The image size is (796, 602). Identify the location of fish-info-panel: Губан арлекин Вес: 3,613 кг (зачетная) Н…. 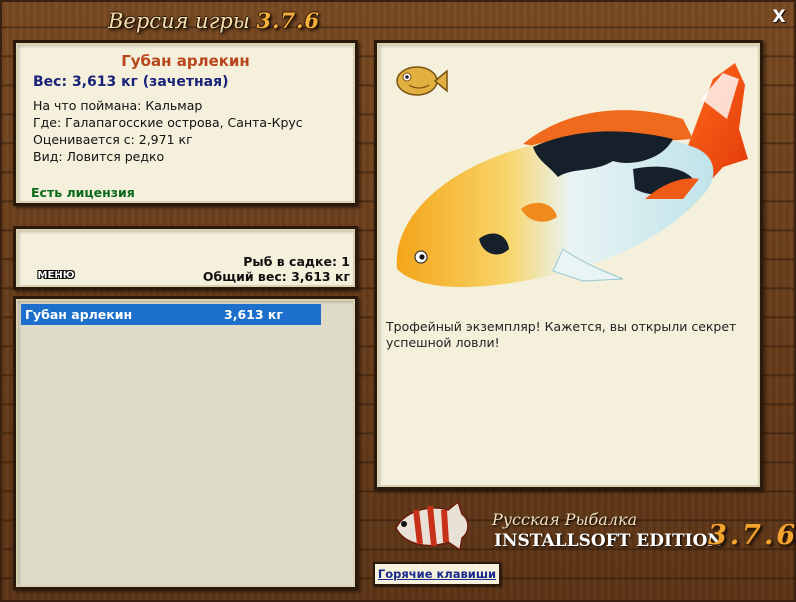
(185, 123).